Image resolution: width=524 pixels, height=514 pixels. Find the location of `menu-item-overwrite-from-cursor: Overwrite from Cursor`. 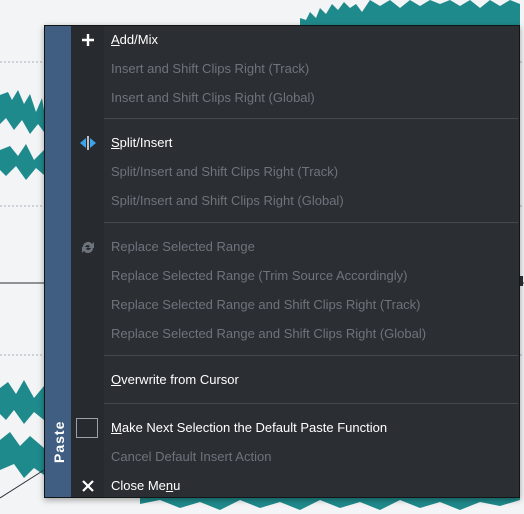

menu-item-overwrite-from-cursor: Overwrite from Cursor is located at coordinates (311, 379).